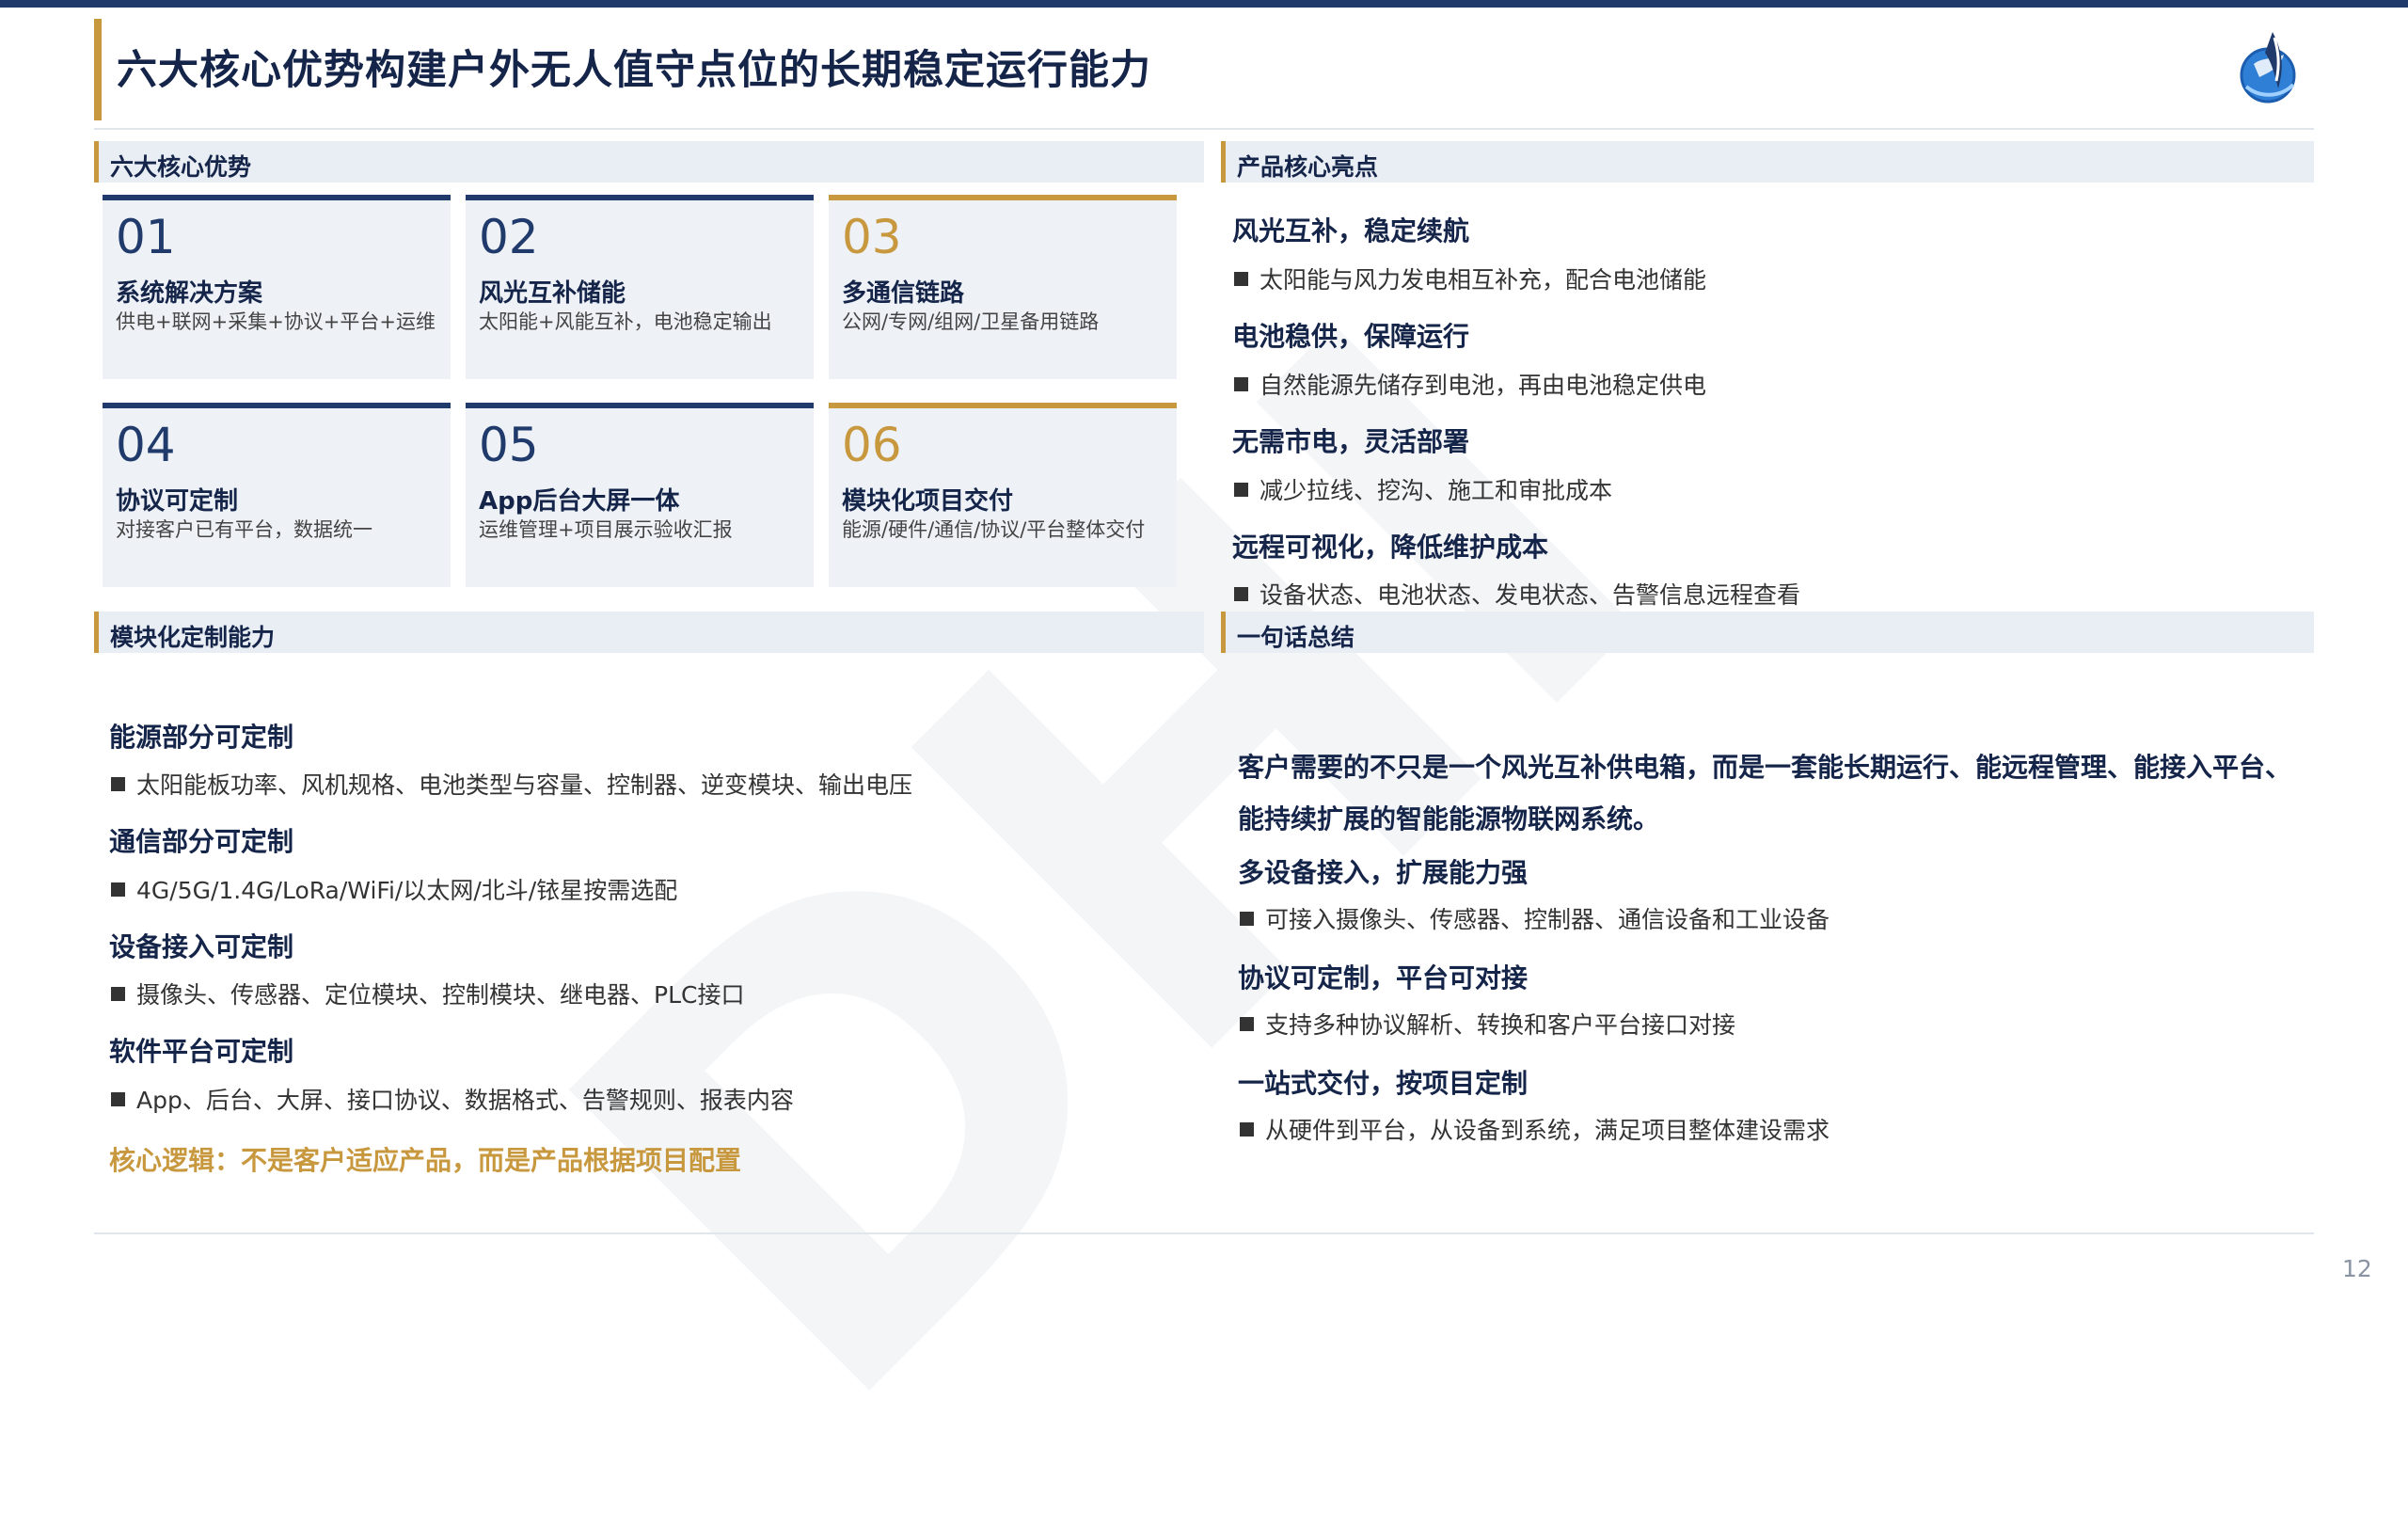  What do you see at coordinates (426, 1160) in the screenshot?
I see `core-logic: 核心逻辑：不是客户适应产品，而是产品根据项目配置` at bounding box center [426, 1160].